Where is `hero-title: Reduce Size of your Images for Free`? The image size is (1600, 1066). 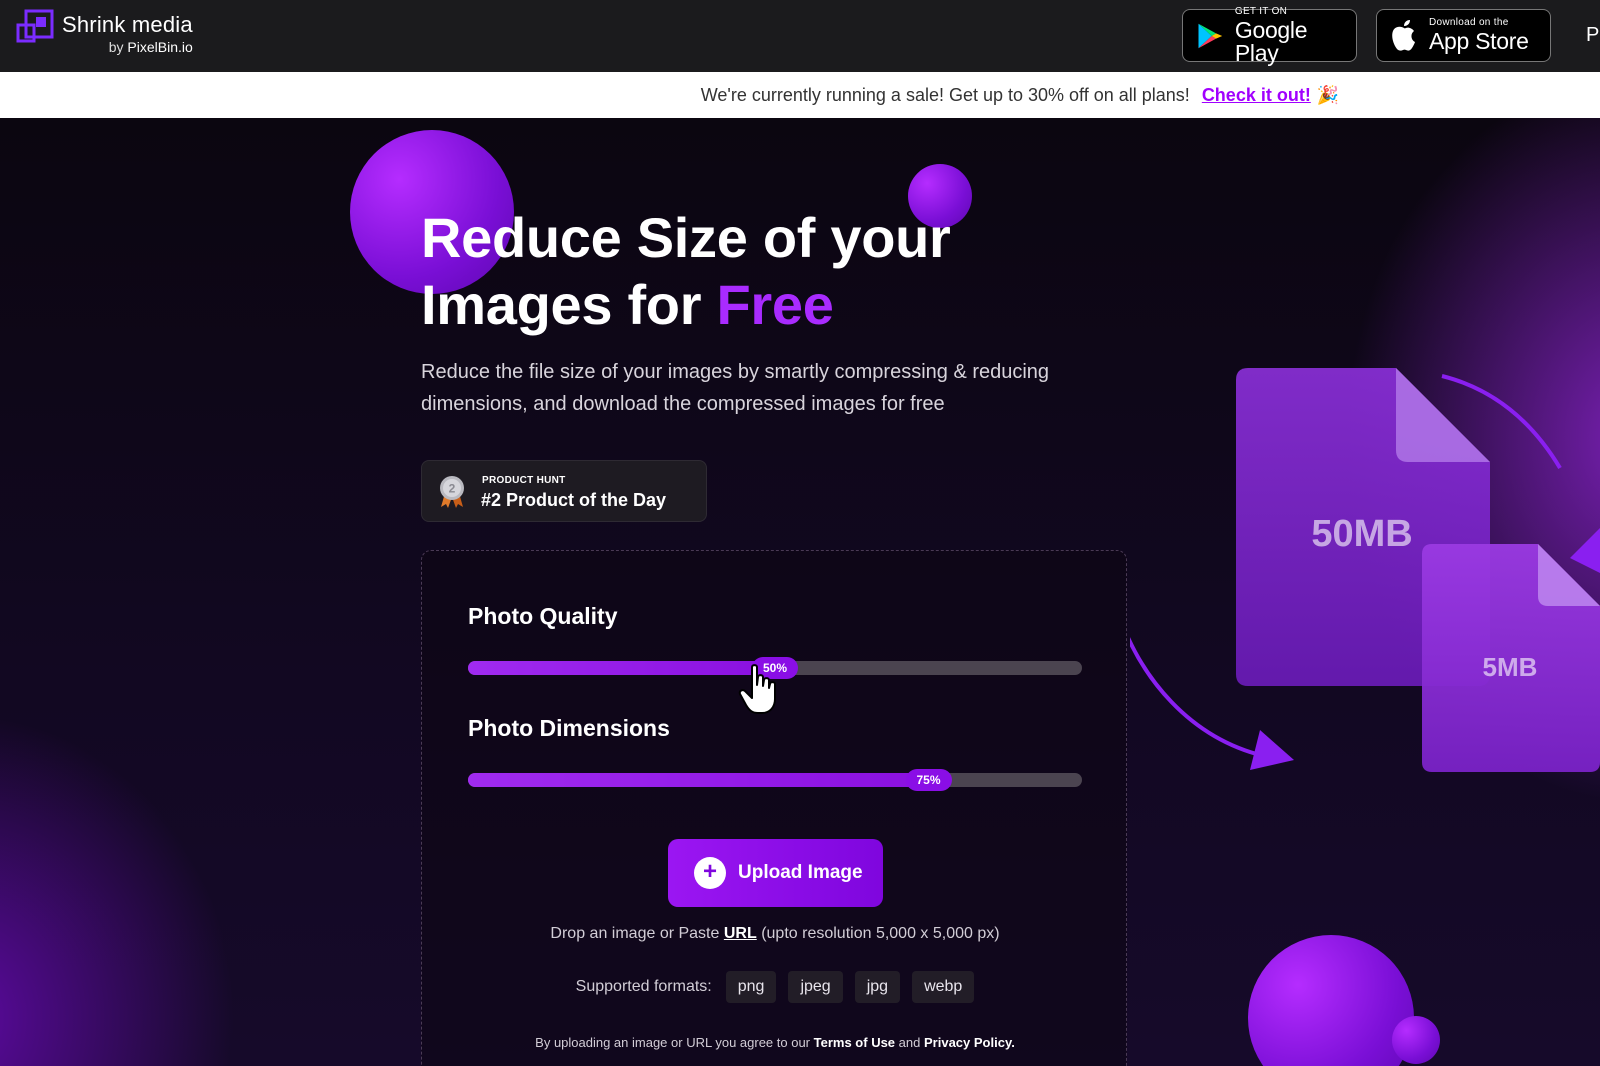
hero-title: Reduce Size of your Images for Free is located at coordinates (686, 271).